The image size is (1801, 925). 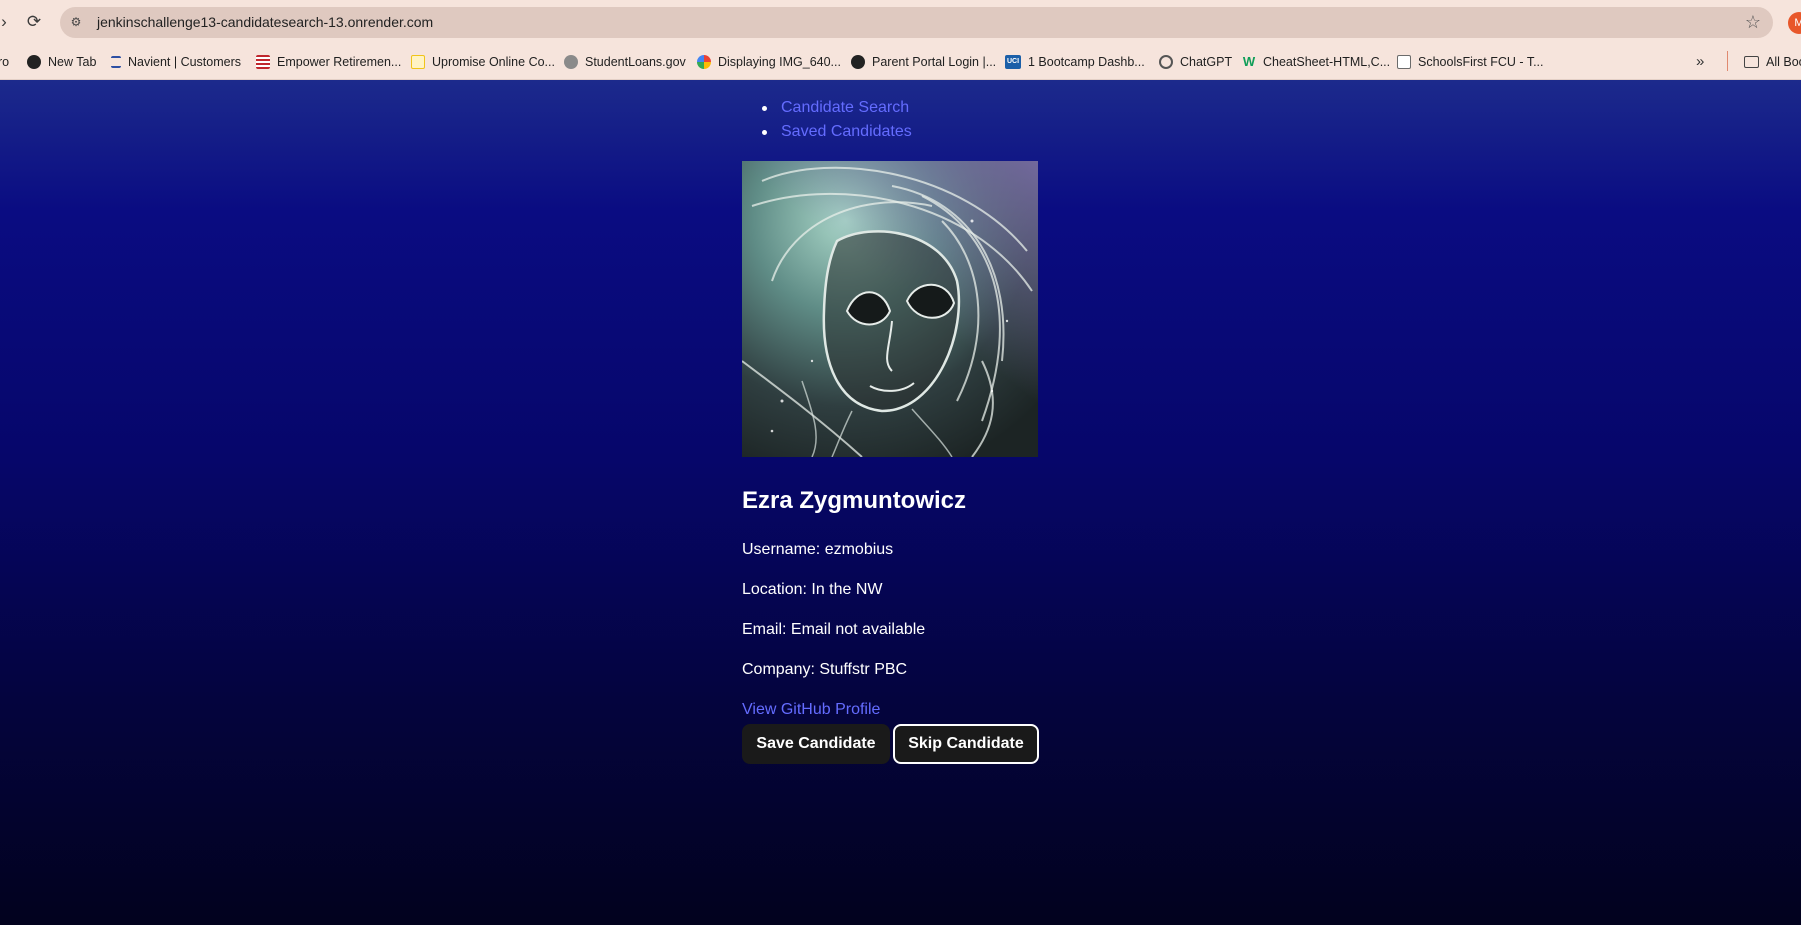 What do you see at coordinates (418, 62) in the screenshot?
I see `upromise-icon` at bounding box center [418, 62].